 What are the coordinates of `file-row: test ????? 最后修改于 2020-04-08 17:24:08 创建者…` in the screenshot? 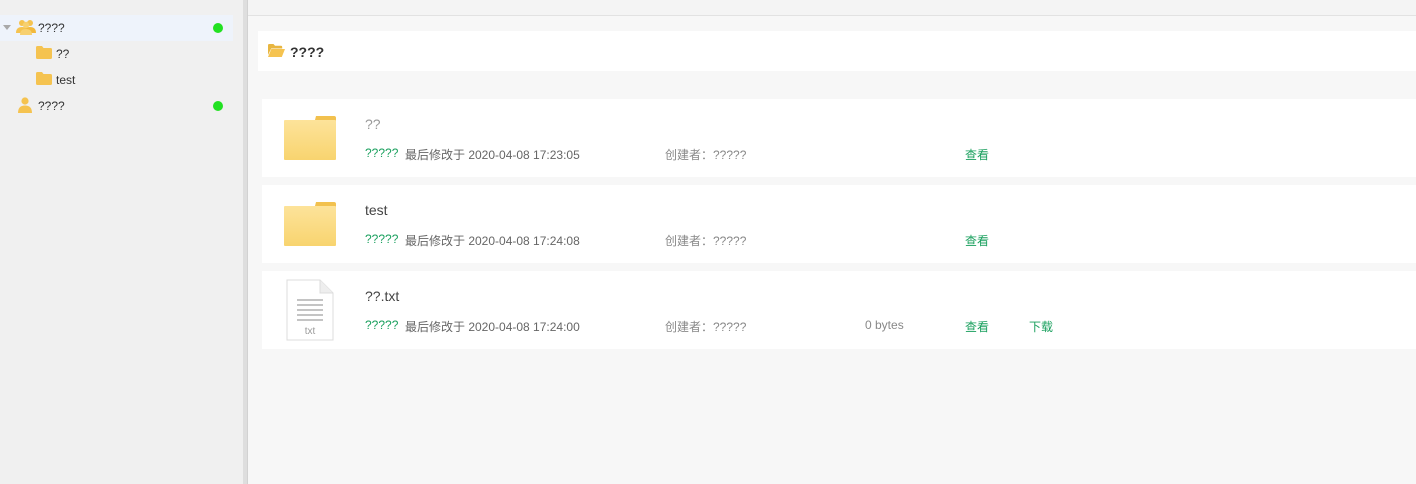 It's located at (839, 224).